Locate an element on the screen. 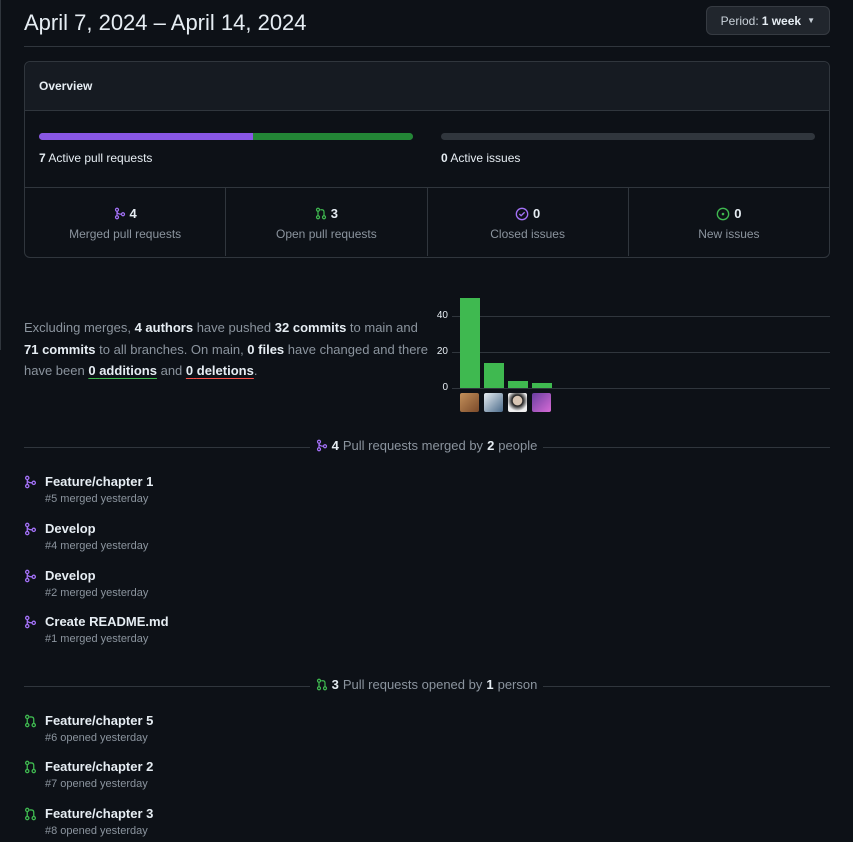 This screenshot has width=853, height=842. pr-title-link: Feature/chapter 2 is located at coordinates (99, 766).